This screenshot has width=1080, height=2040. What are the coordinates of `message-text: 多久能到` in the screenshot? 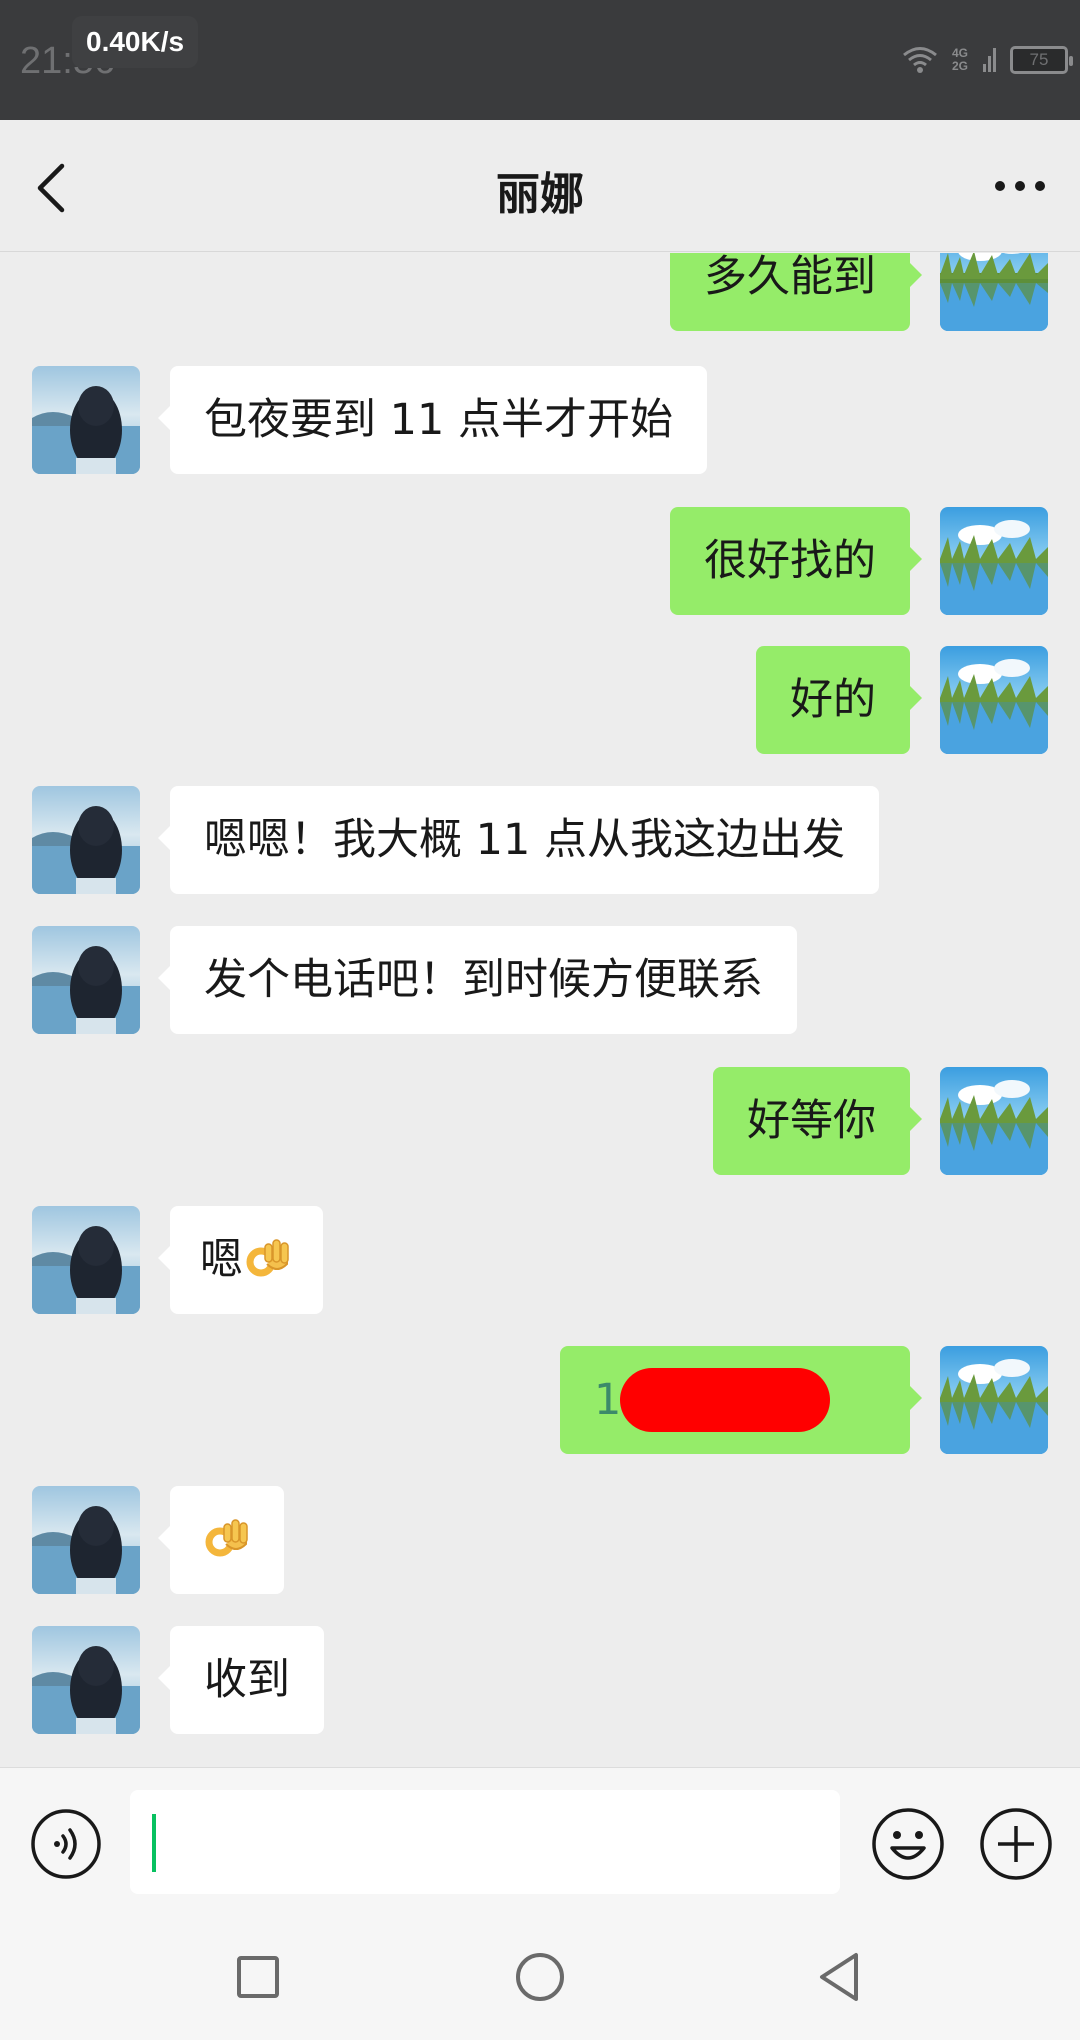 It's located at (790, 277).